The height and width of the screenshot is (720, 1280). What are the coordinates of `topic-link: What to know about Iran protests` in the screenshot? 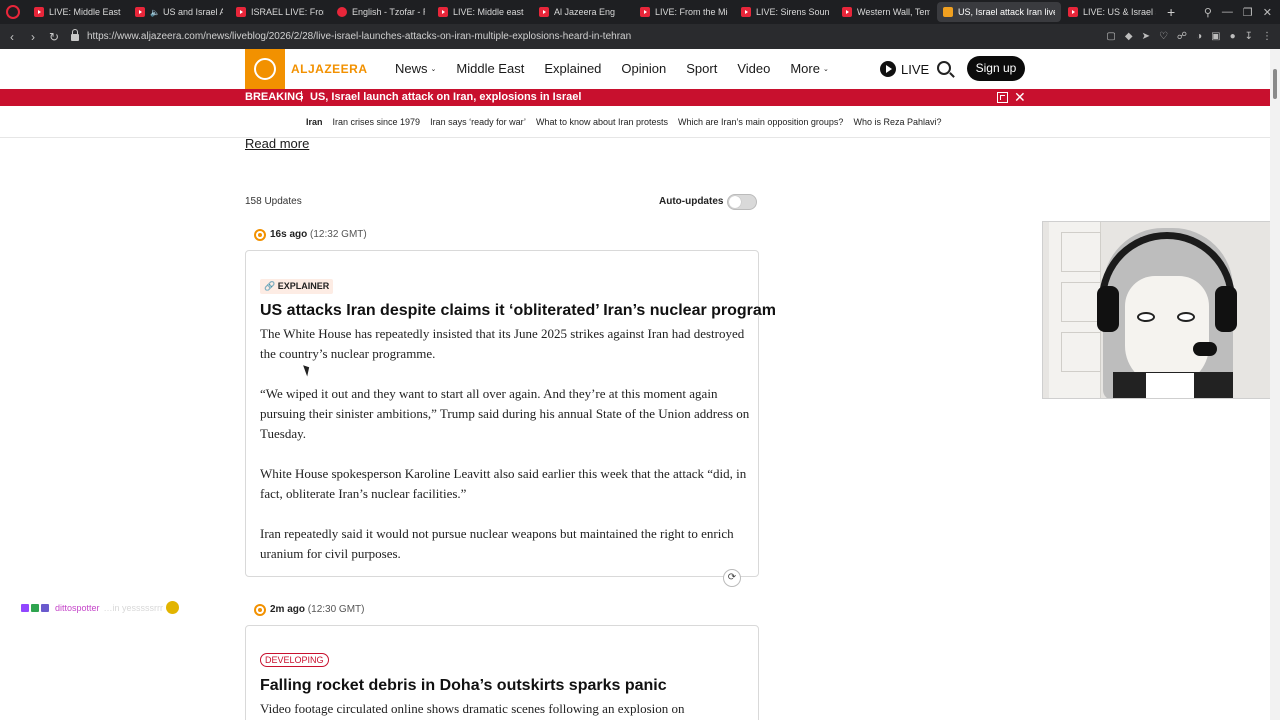 It's located at (602, 122).